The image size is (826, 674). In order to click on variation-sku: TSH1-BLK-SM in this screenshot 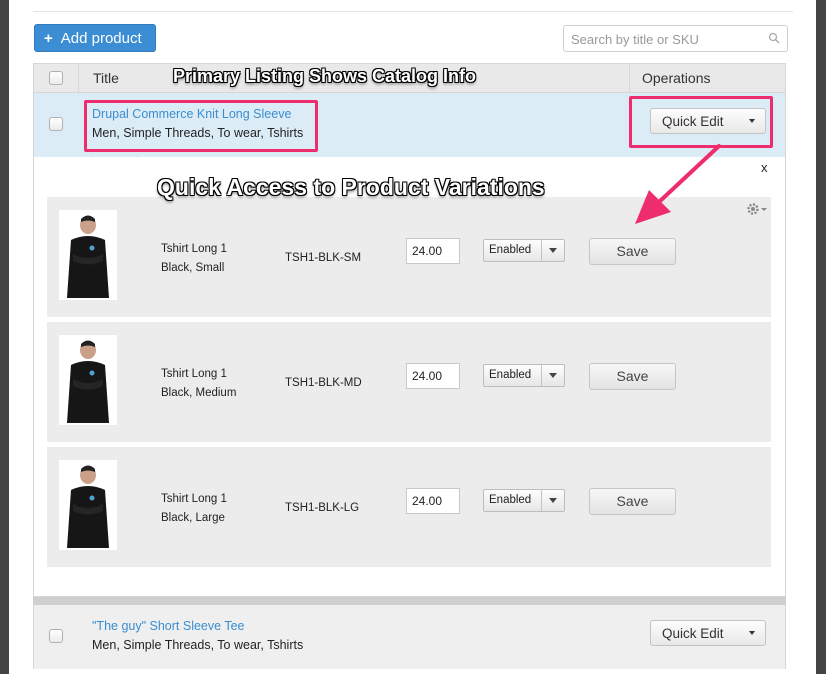, I will do `click(323, 258)`.